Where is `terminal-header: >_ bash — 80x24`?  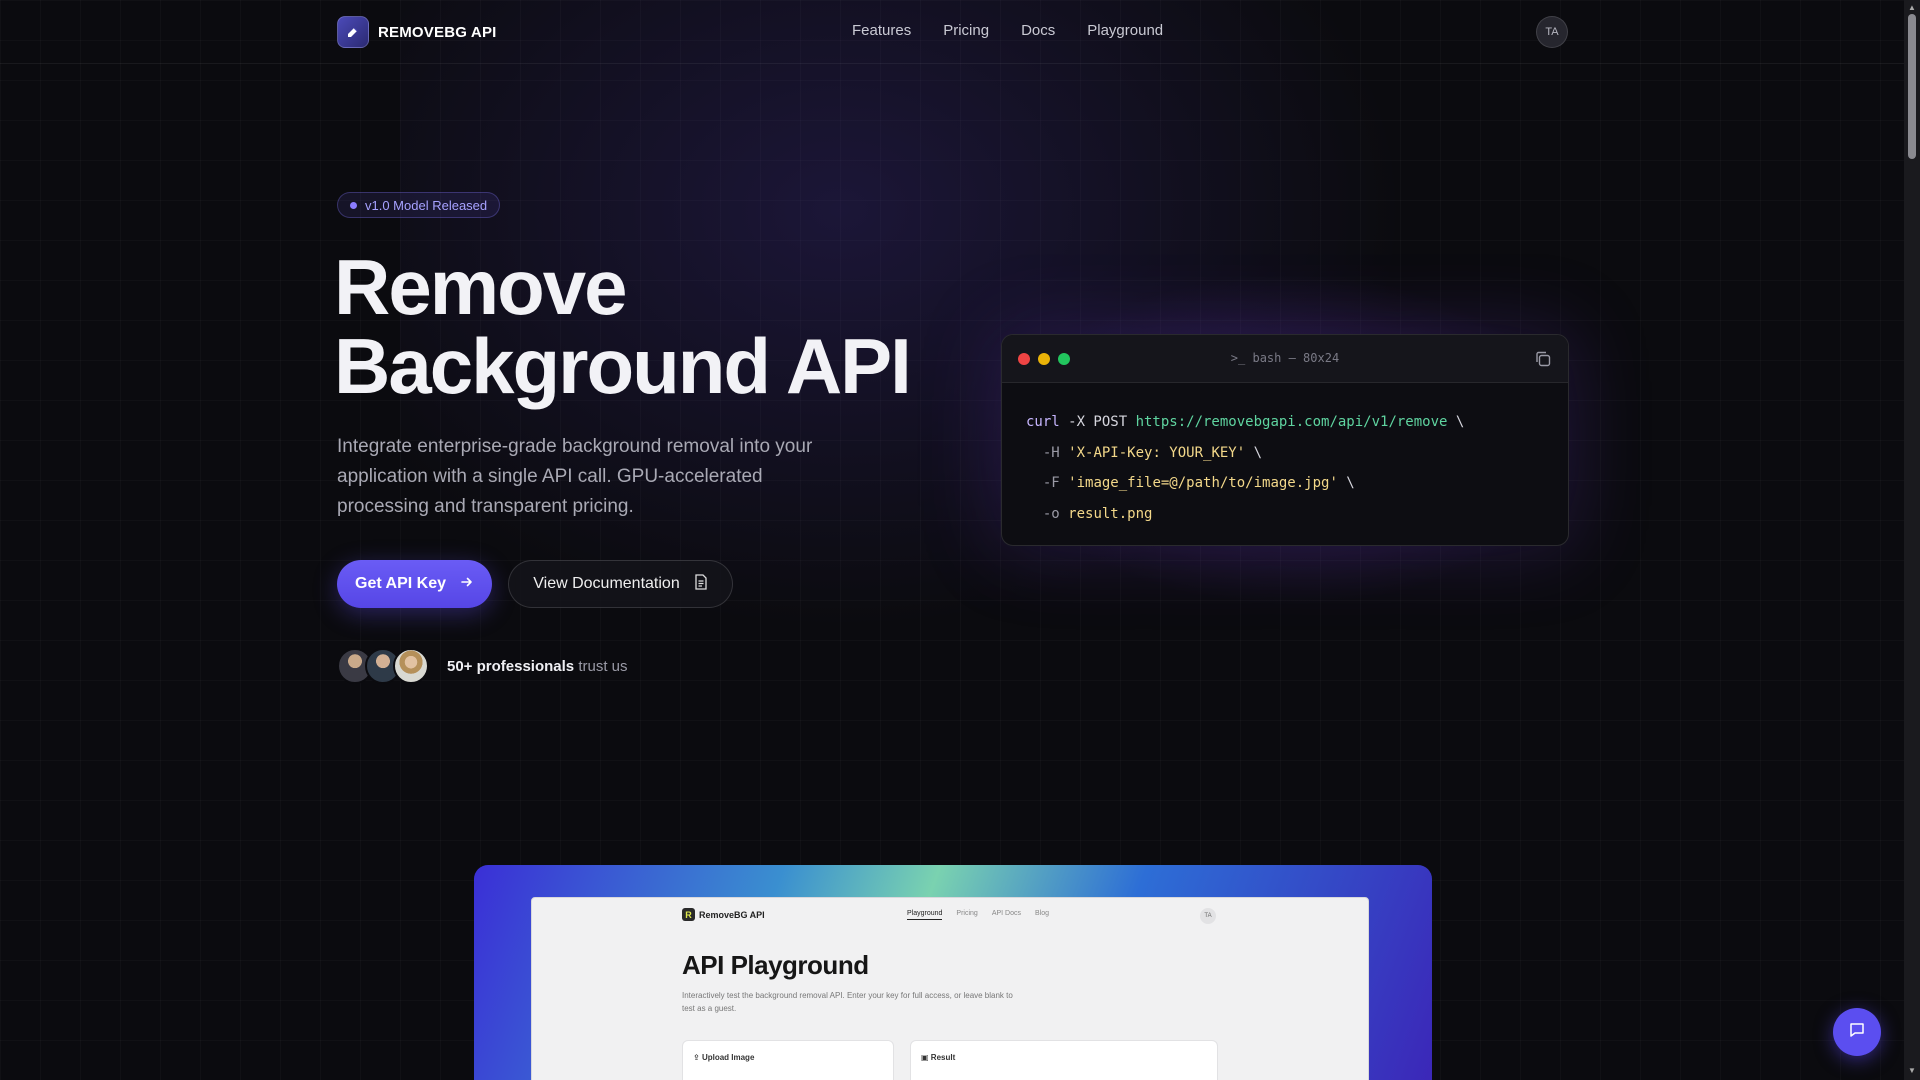
terminal-header: >_ bash — 80x24 is located at coordinates (1285, 359).